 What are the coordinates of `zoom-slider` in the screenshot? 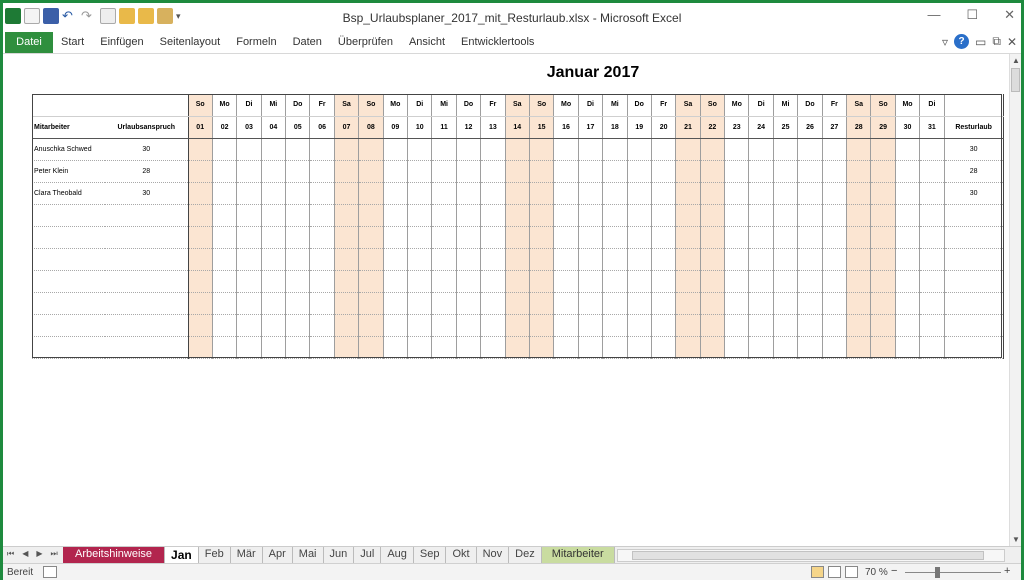 It's located at (953, 572).